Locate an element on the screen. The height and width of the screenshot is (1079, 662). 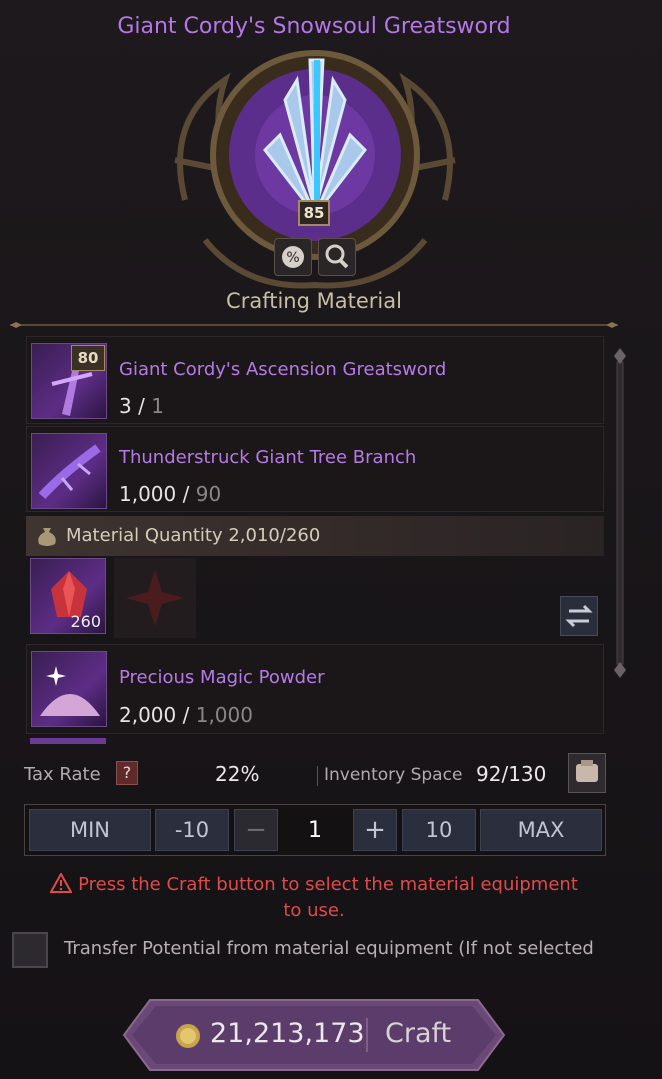
plus-10-button: 10 is located at coordinates (439, 830).